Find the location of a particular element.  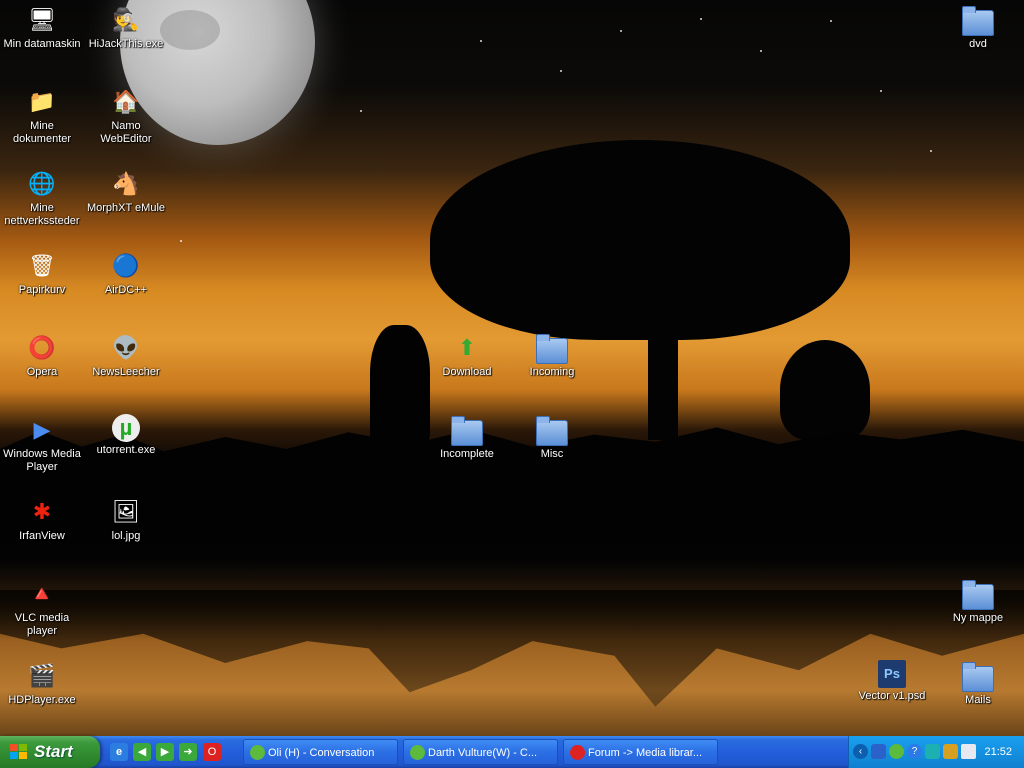

start-button: Start is located at coordinates (50, 752).